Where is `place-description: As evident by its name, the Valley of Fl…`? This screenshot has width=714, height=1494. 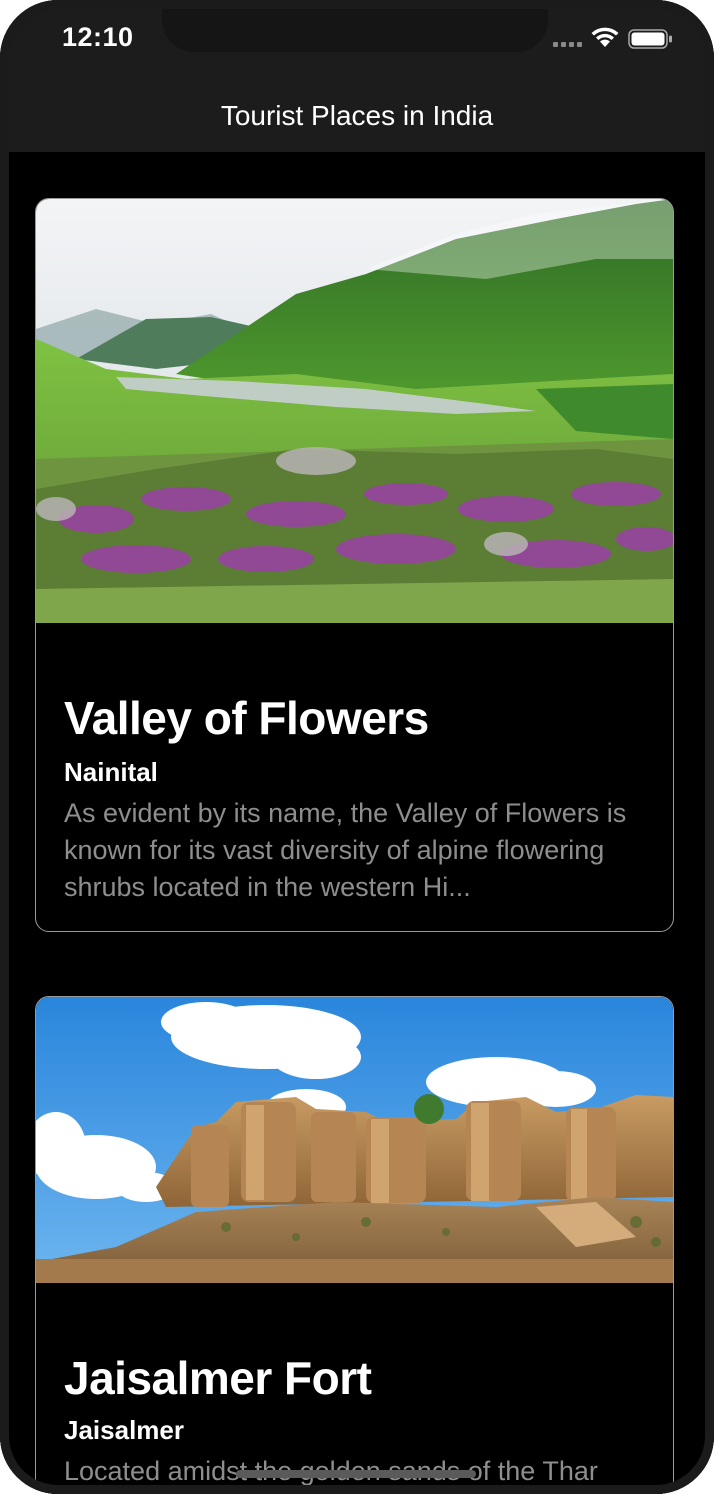
place-description: As evident by its name, the Valley of Fl… is located at coordinates (345, 850).